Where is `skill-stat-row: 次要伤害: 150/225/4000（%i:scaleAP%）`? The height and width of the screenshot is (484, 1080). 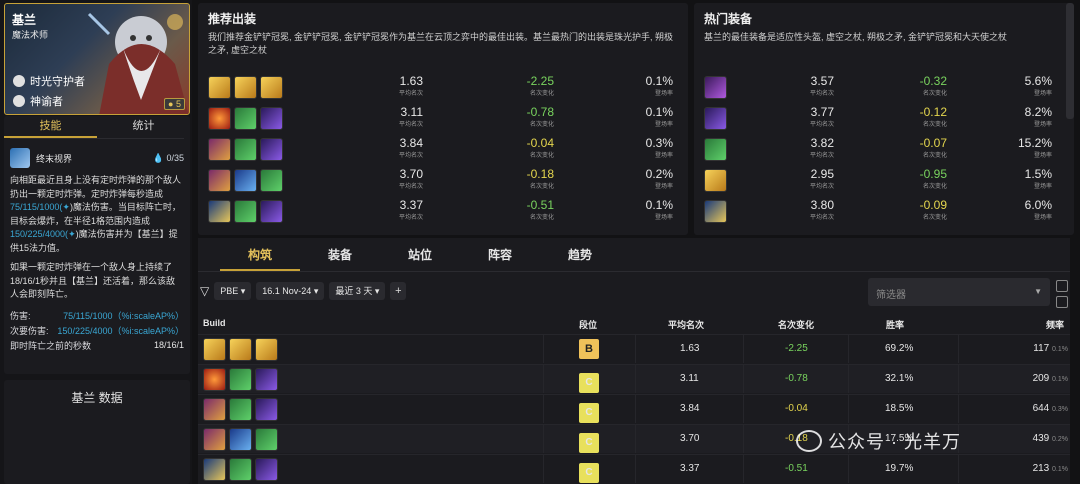 skill-stat-row: 次要伤害: 150/225/4000（%i:scaleAP%） is located at coordinates (97, 330).